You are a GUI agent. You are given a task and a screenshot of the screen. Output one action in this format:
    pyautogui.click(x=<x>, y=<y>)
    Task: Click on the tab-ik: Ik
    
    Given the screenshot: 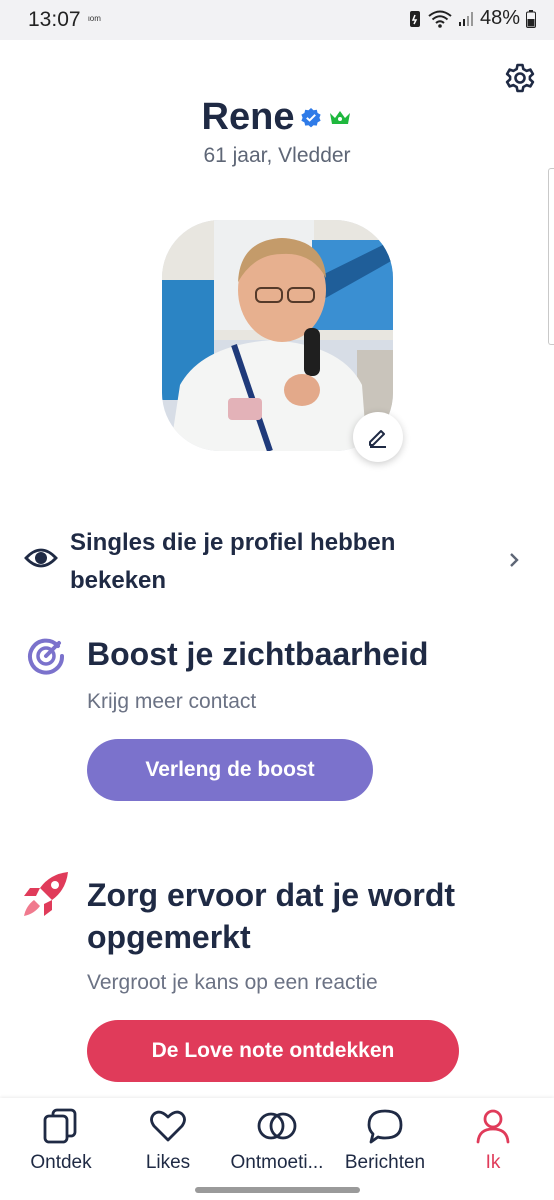 What is the action you would take?
    pyautogui.click(x=493, y=1140)
    